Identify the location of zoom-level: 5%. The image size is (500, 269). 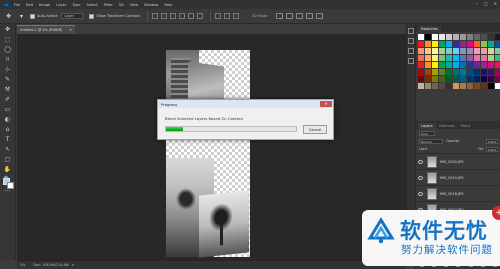
(22, 265).